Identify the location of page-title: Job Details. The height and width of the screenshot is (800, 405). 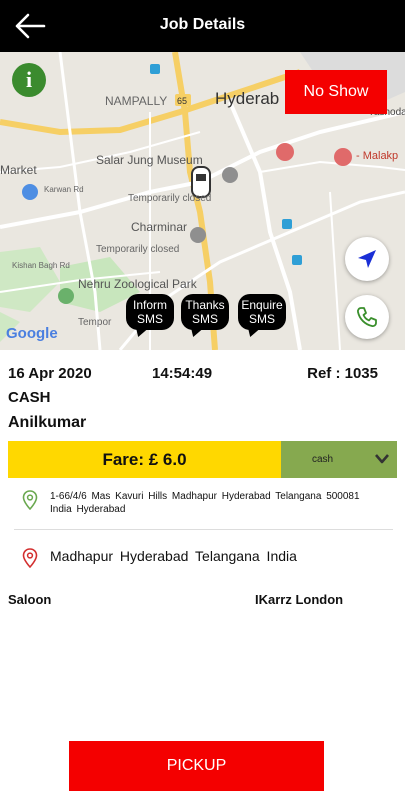
(202, 24).